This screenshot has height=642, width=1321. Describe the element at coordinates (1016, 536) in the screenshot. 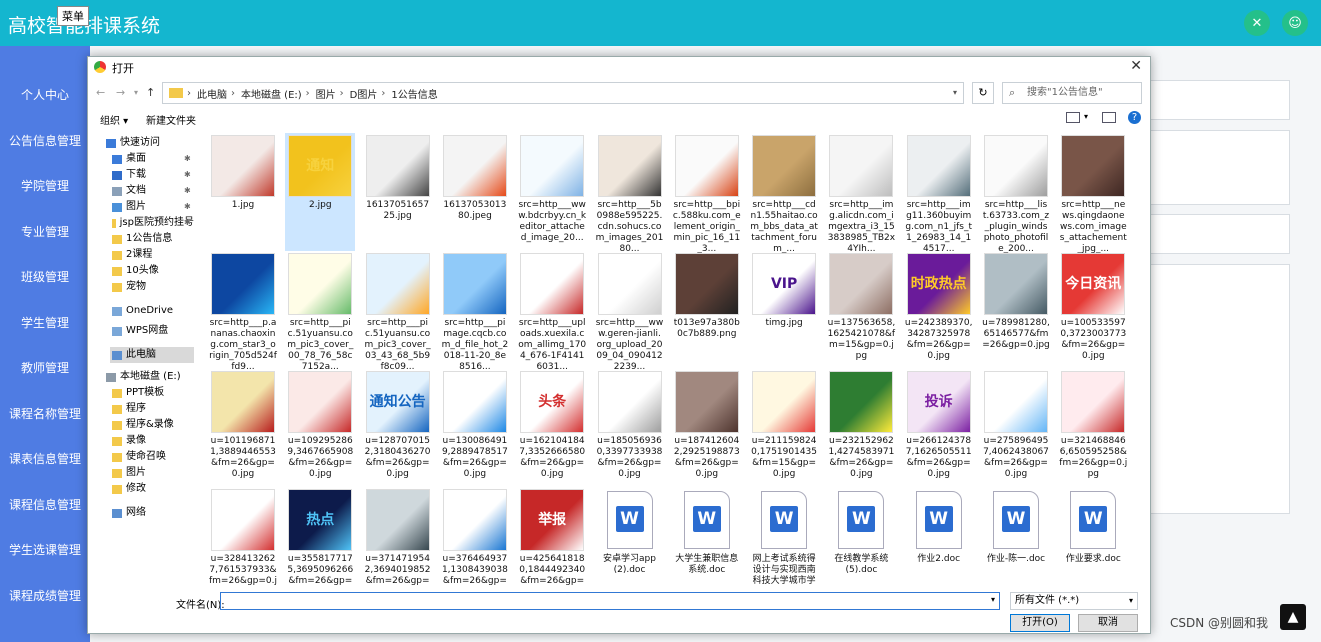

I see `file-item: 作业-陈一.doc` at that location.